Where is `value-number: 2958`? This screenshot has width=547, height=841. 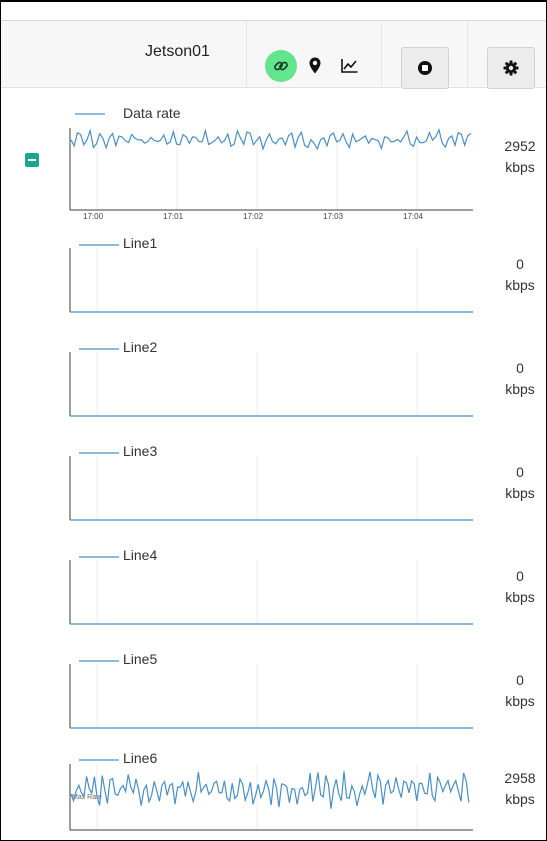 value-number: 2958 is located at coordinates (520, 778).